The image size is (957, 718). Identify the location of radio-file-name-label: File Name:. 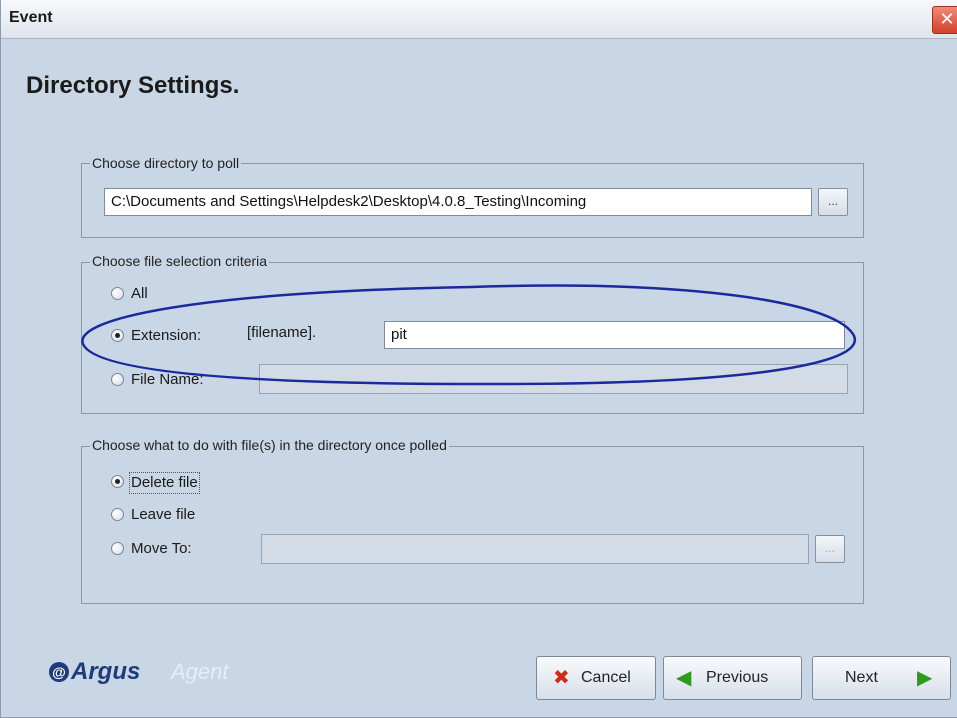
(167, 379).